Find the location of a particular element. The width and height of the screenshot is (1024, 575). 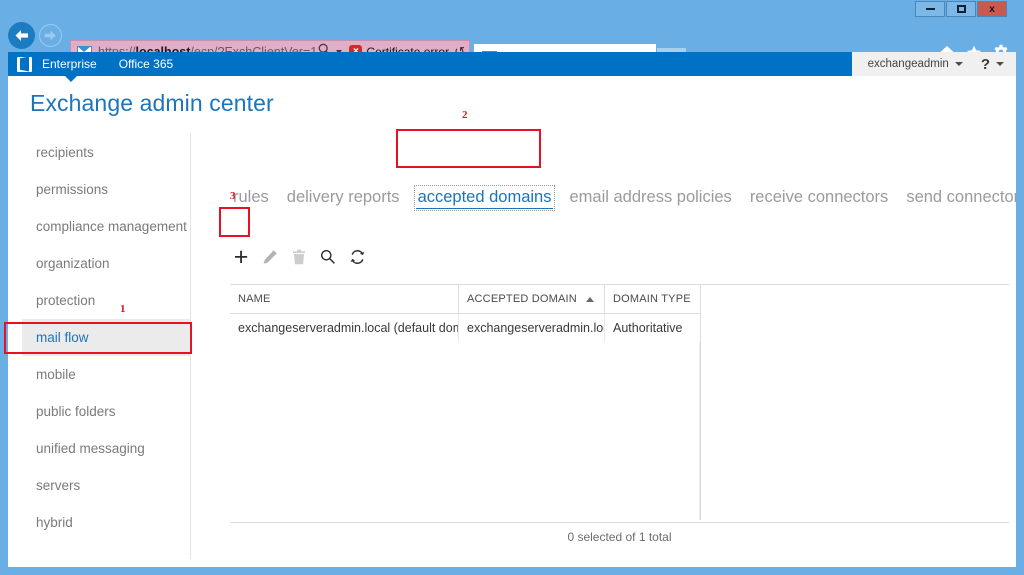

sidebar-item-label: compliance management is located at coordinates (111, 226).